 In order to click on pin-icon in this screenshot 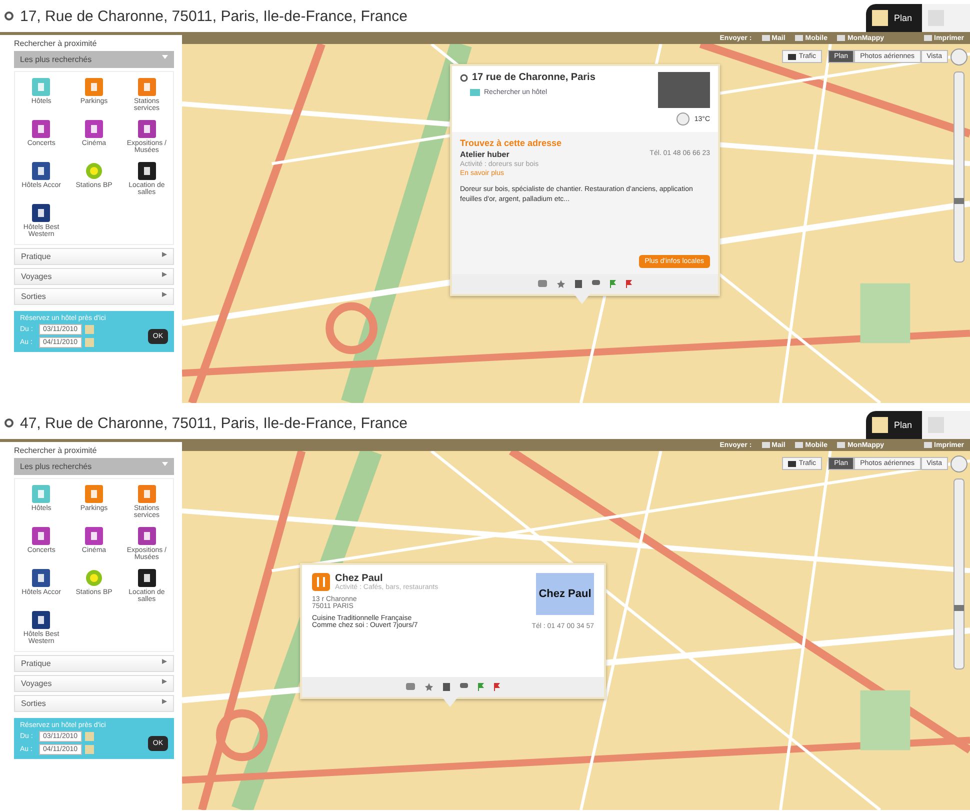, I will do `click(464, 78)`.